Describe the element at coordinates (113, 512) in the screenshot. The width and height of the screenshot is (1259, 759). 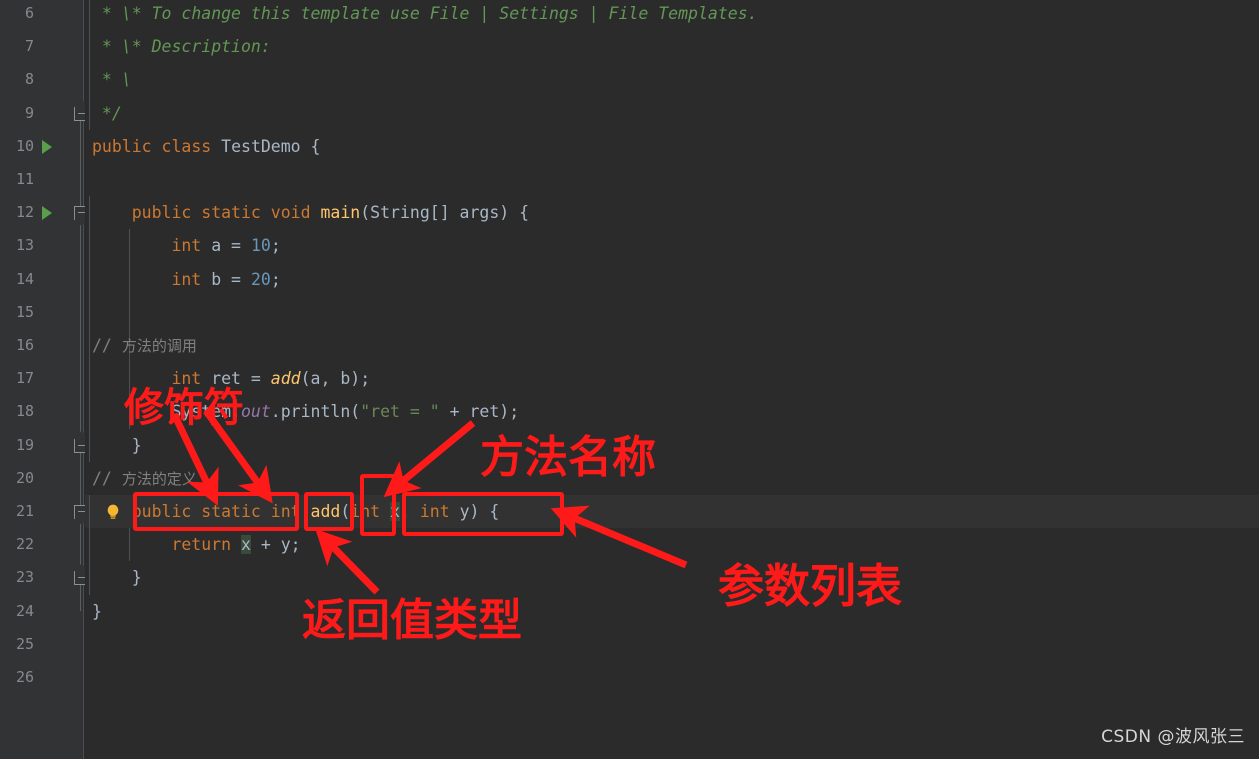
I see `intention-bulb-icon` at that location.